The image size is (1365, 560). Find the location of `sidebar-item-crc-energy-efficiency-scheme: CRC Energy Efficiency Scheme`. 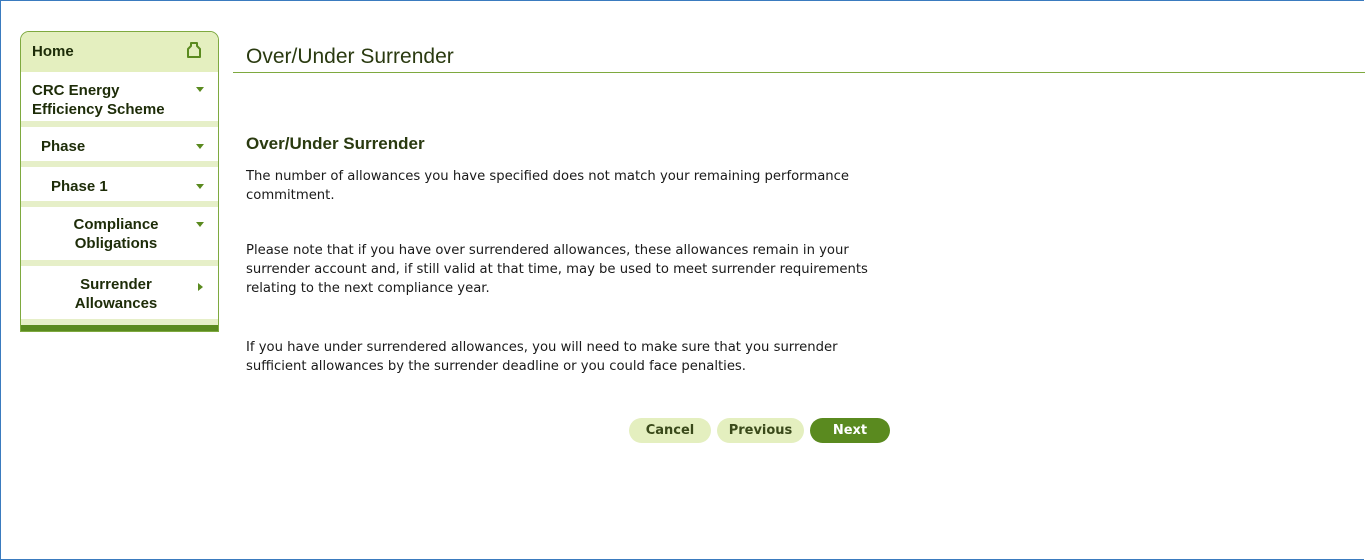

sidebar-item-crc-energy-efficiency-scheme: CRC Energy Efficiency Scheme is located at coordinates (119, 99).